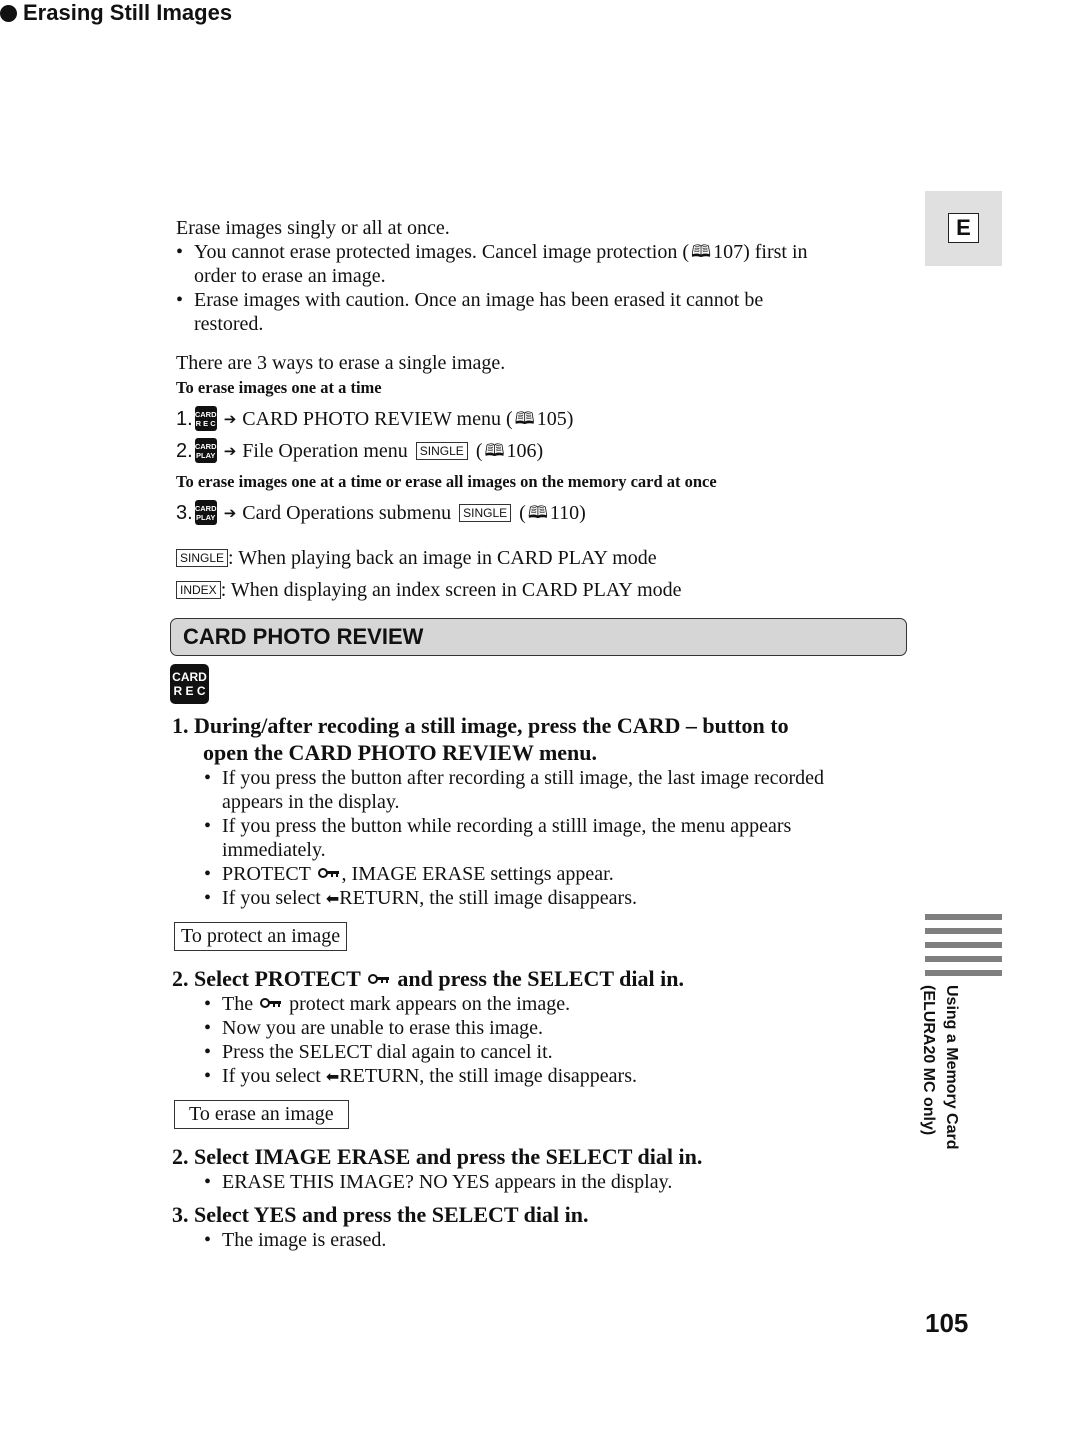  I want to click on banner-title: CARD PHOTO REVIEW, so click(303, 636).